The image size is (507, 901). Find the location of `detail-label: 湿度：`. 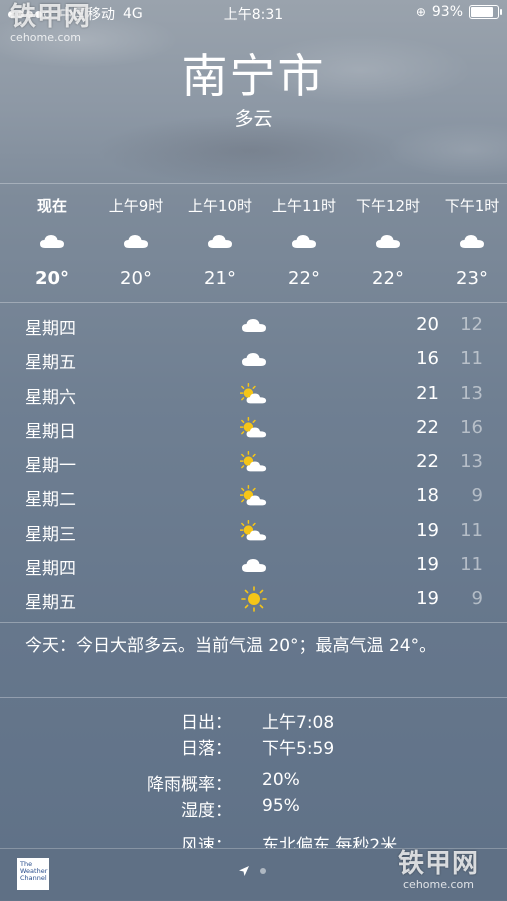

detail-label: 湿度： is located at coordinates (206, 811).